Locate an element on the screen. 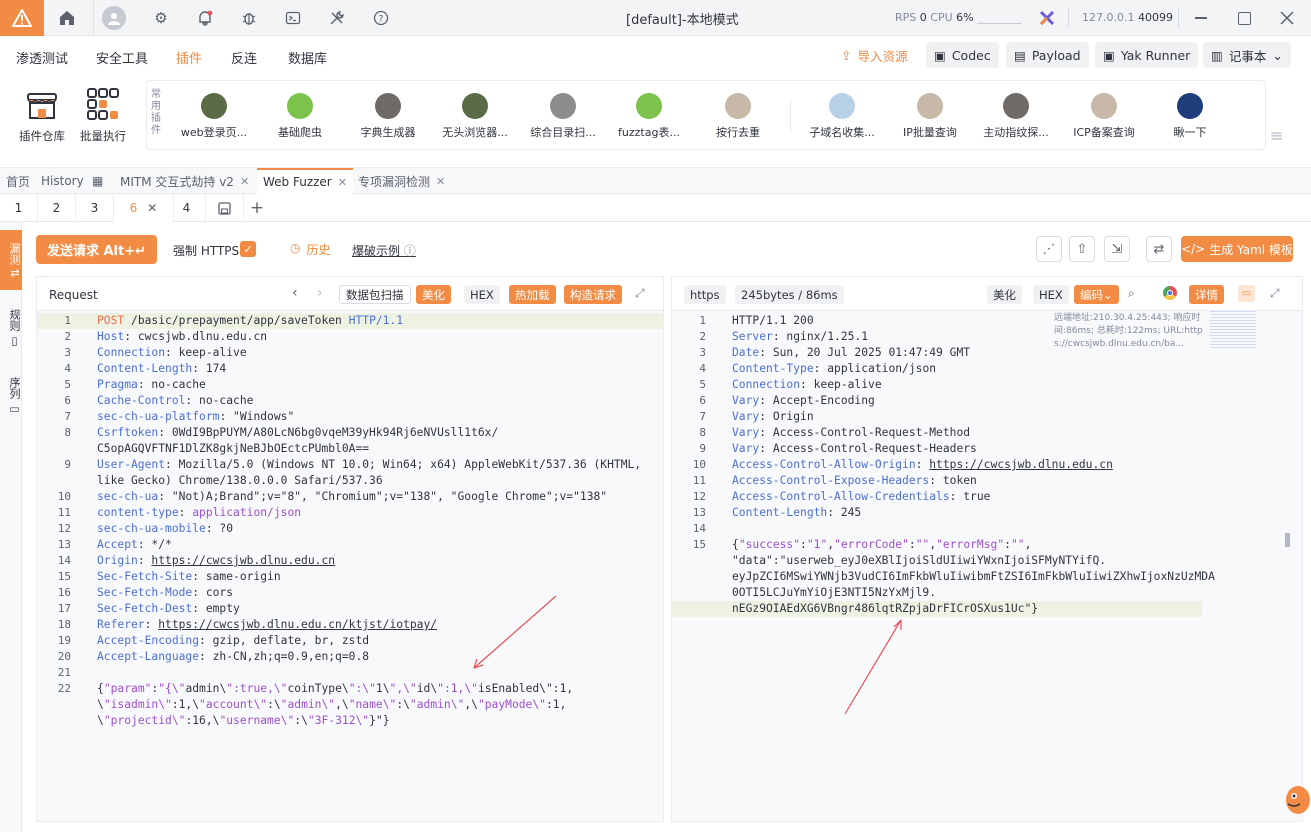  annotation-arrows is located at coordinates (687, 655).